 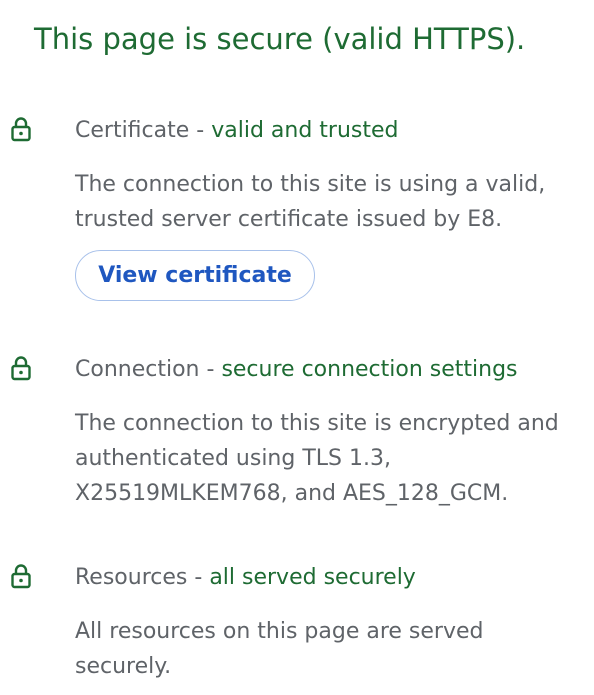 I want to click on connection-title: Connection - secure connection settings, so click(x=296, y=369).